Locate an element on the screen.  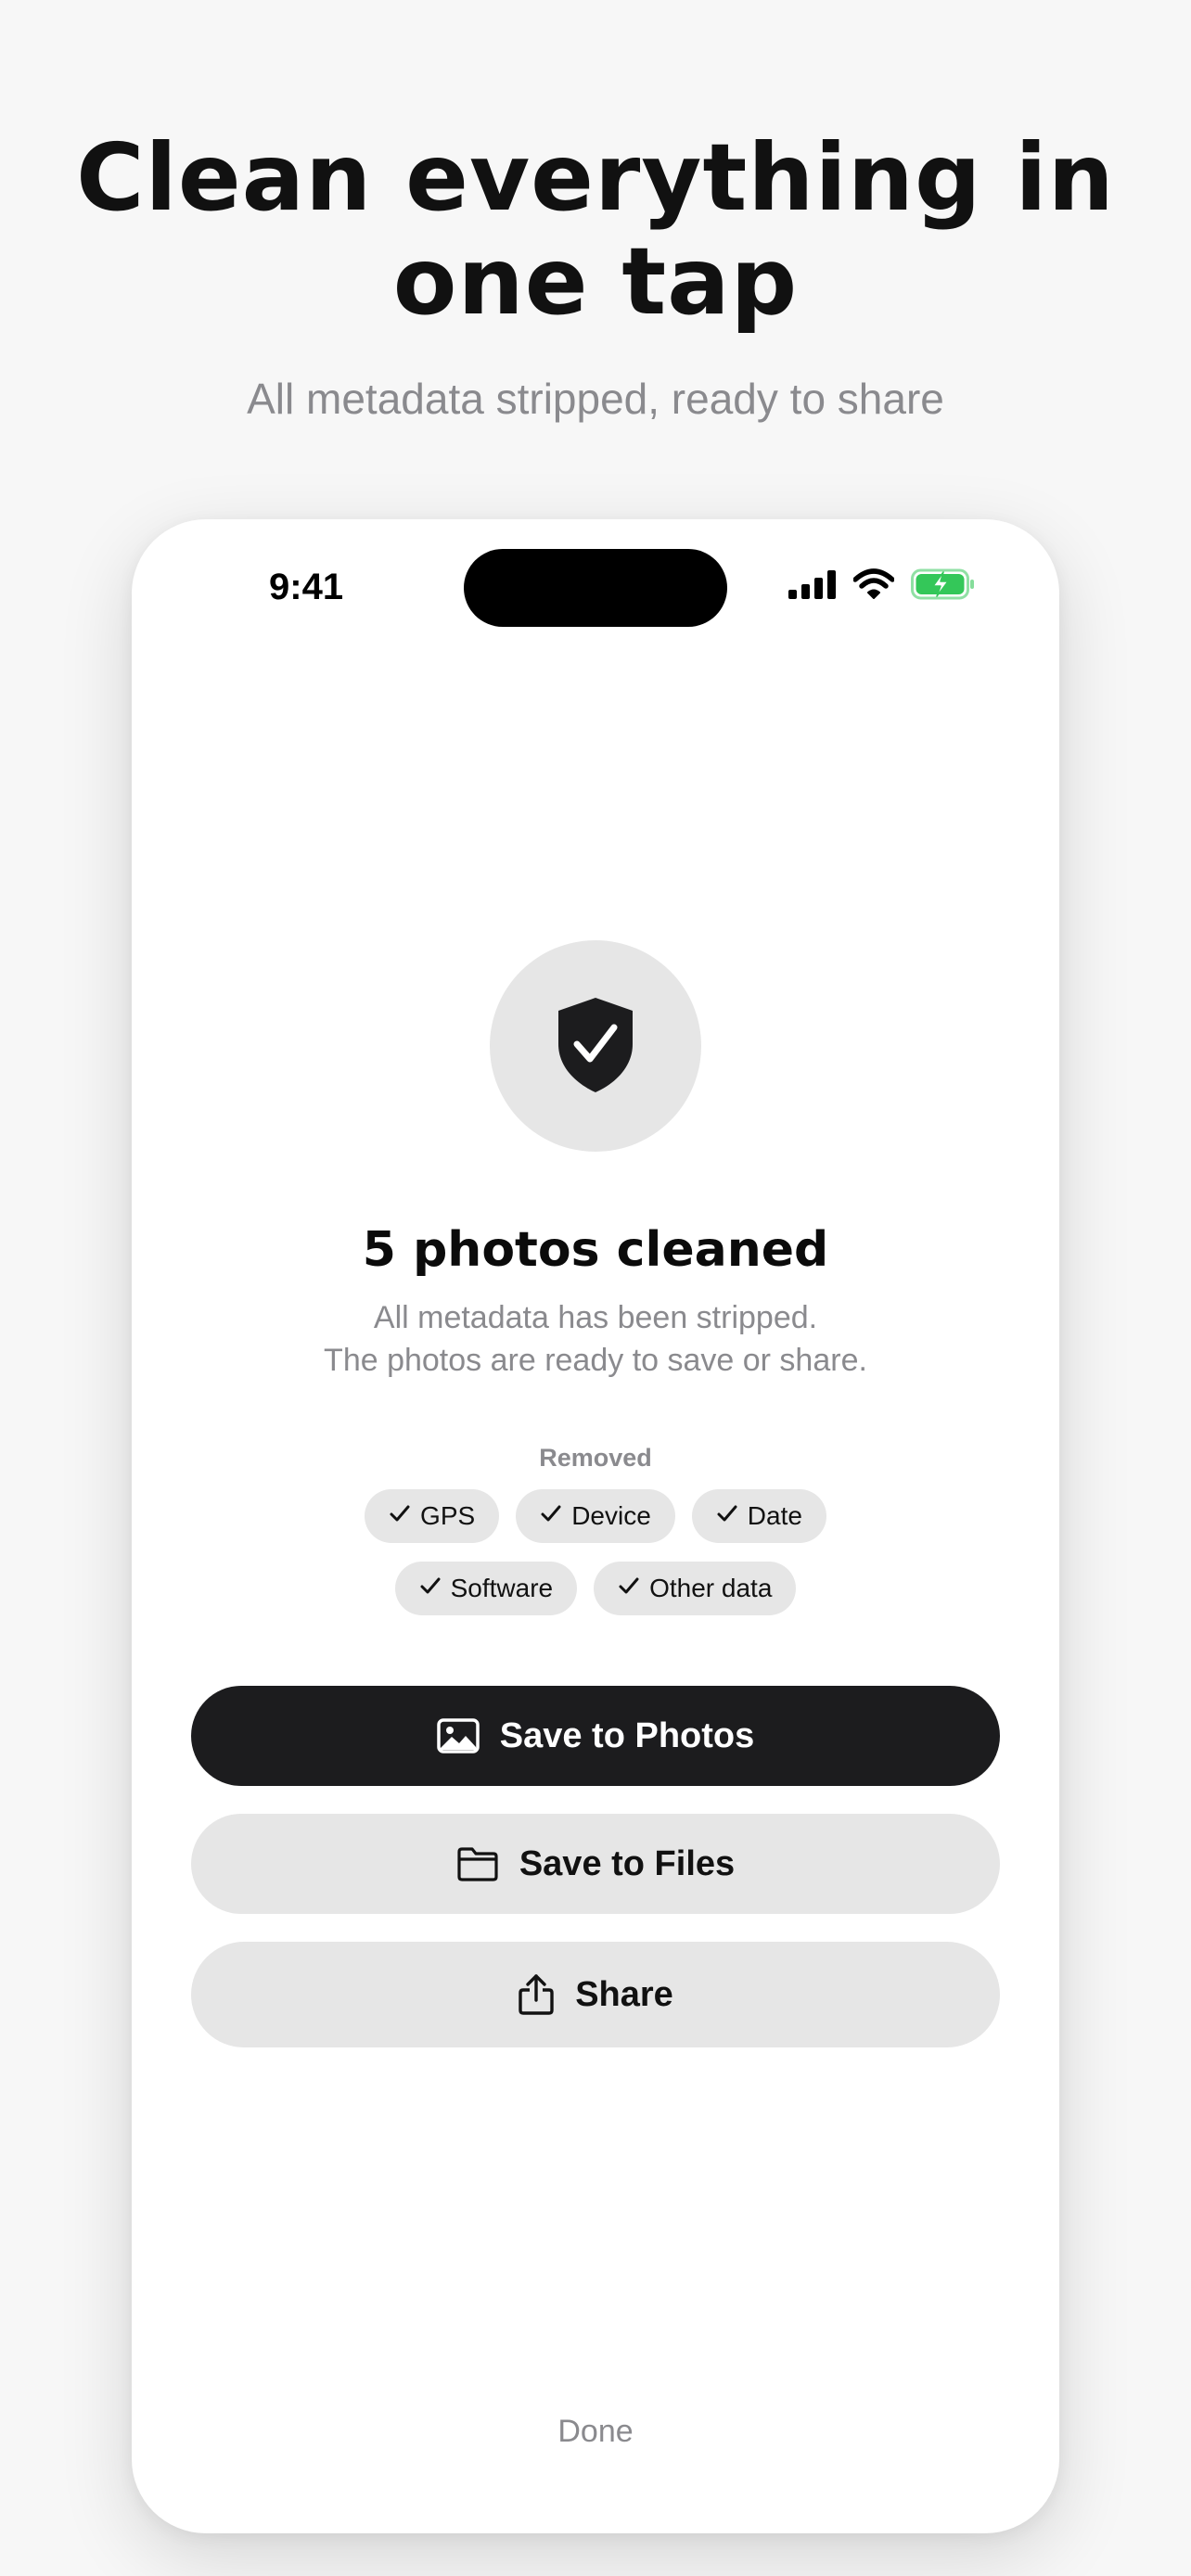
marketing-headline: Clean everything in one tap is located at coordinates (595, 230).